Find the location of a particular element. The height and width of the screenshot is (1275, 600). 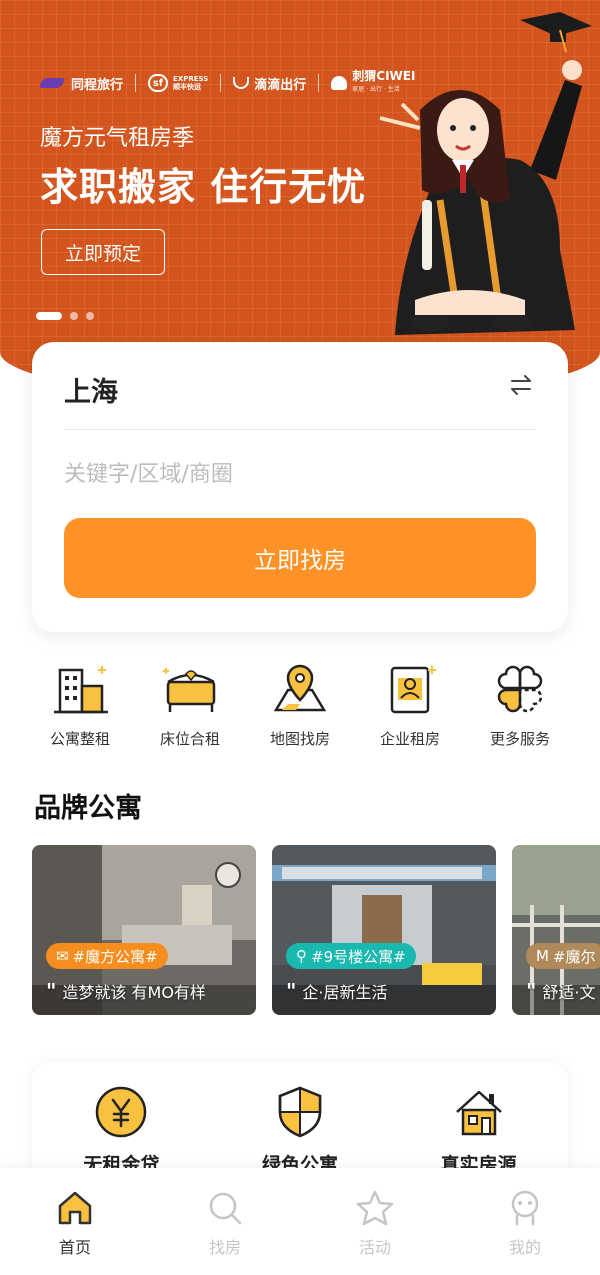

quick-item-apartment-rent: 公寓整租 is located at coordinates (80, 704).